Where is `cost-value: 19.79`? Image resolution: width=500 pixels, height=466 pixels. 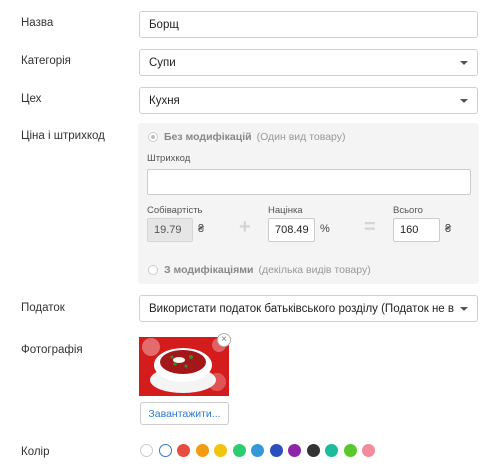
cost-value: 19.79 is located at coordinates (168, 230).